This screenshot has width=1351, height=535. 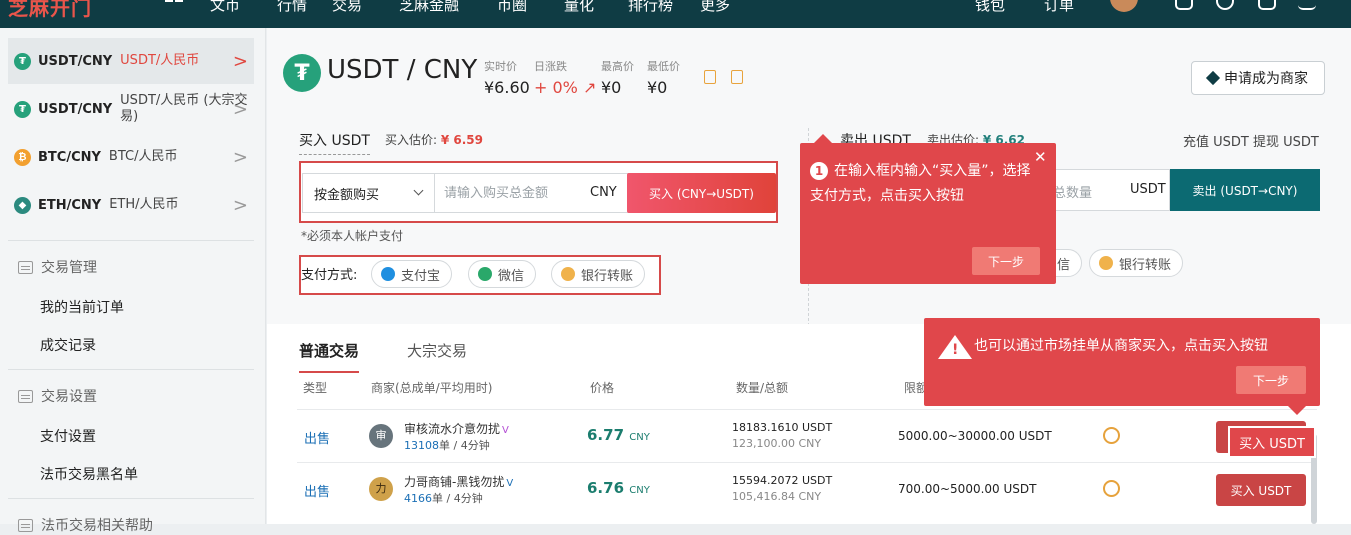 What do you see at coordinates (639, 490) in the screenshot?
I see `price-currency: CNY` at bounding box center [639, 490].